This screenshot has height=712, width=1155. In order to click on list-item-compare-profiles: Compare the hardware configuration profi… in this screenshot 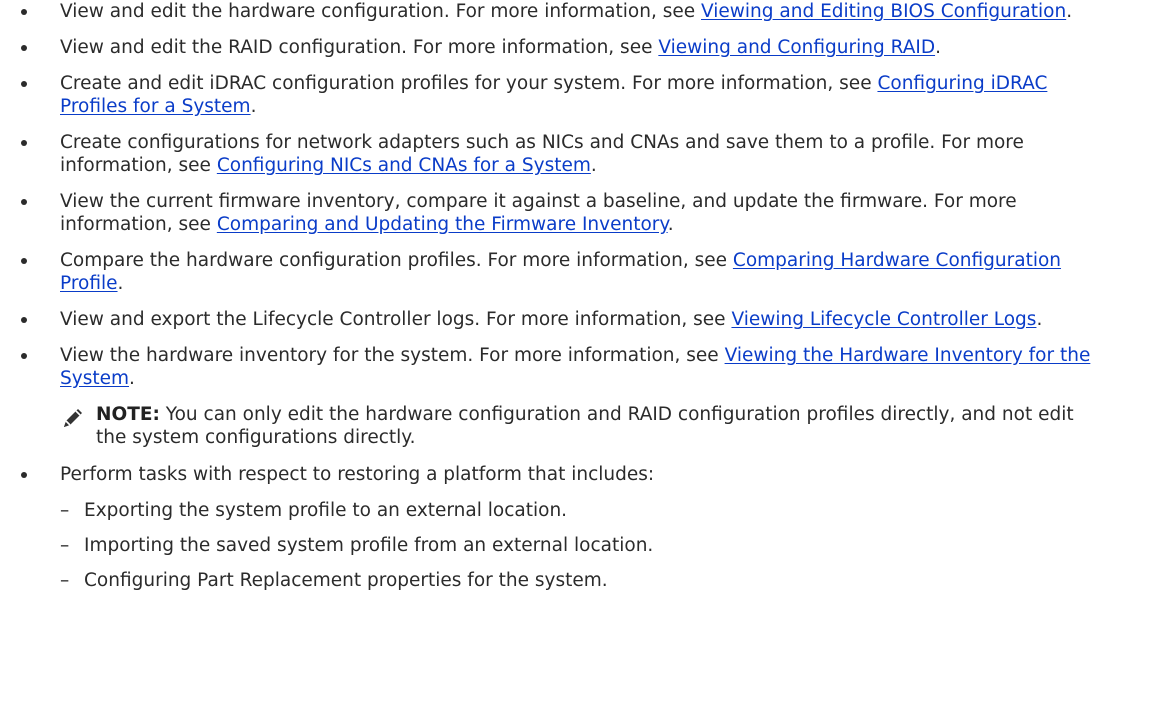, I will do `click(577, 272)`.